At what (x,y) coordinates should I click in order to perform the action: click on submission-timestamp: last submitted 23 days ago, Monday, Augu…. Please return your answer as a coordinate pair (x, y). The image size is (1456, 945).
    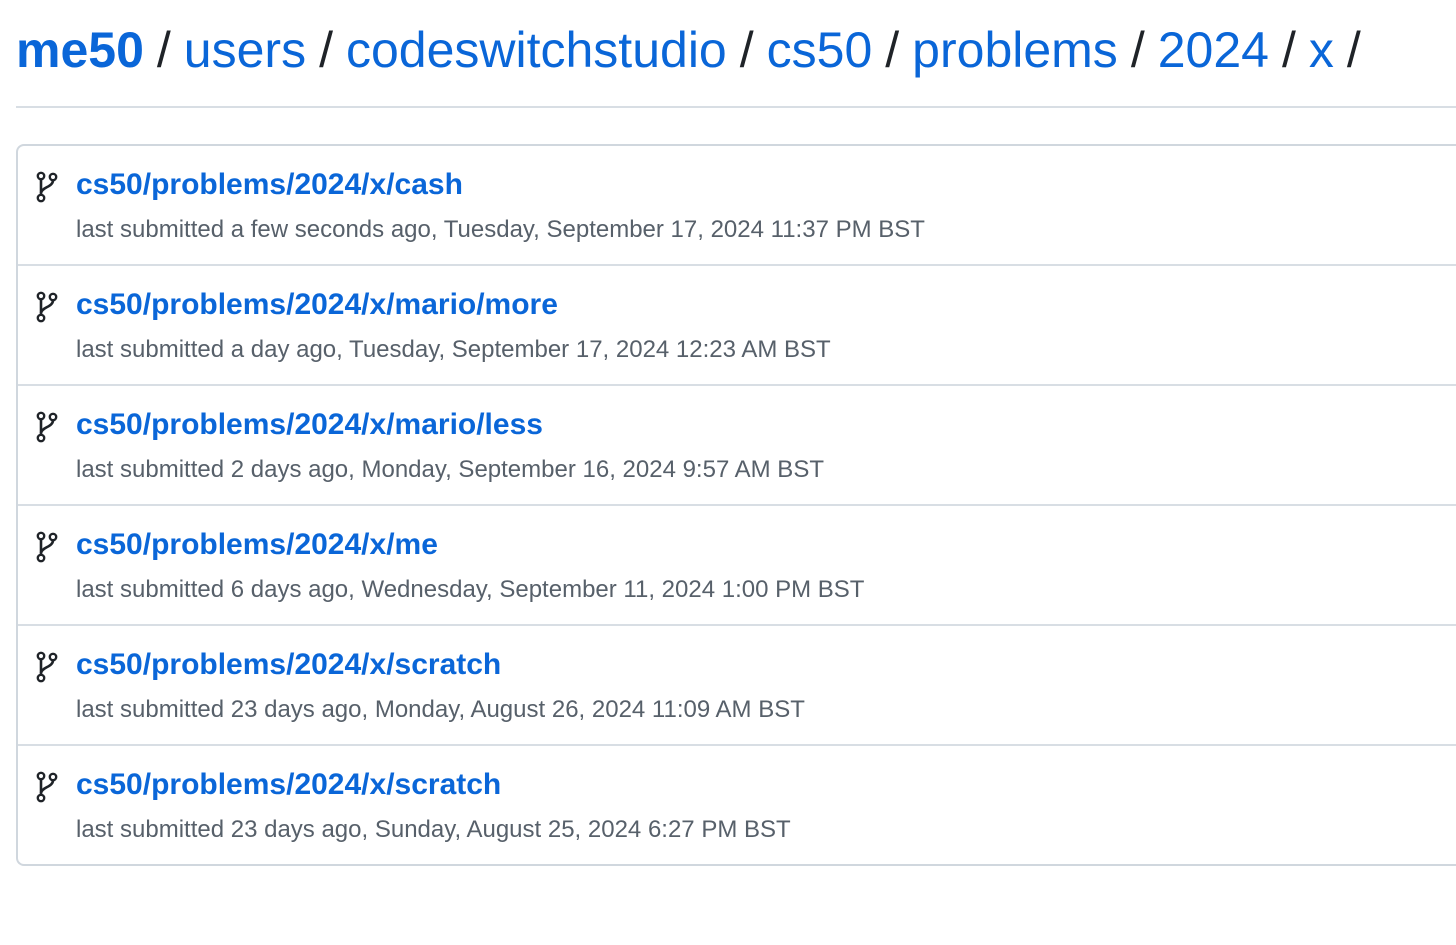
    Looking at the image, I should click on (440, 709).